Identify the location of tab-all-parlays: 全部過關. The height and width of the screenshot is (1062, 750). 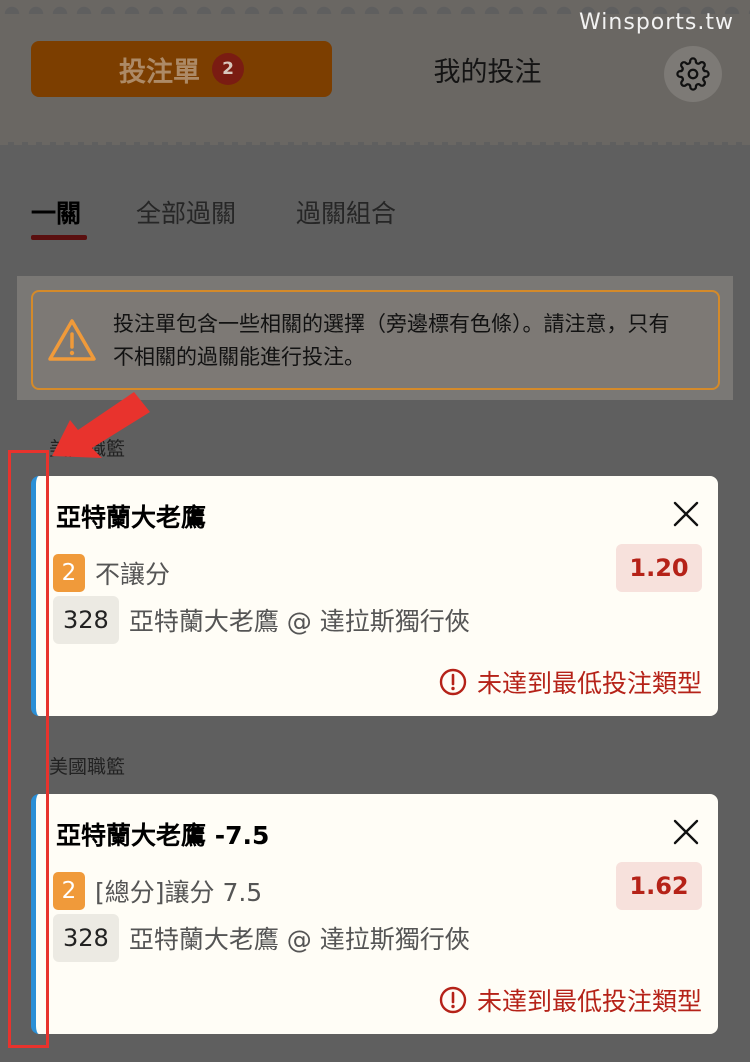
(186, 212).